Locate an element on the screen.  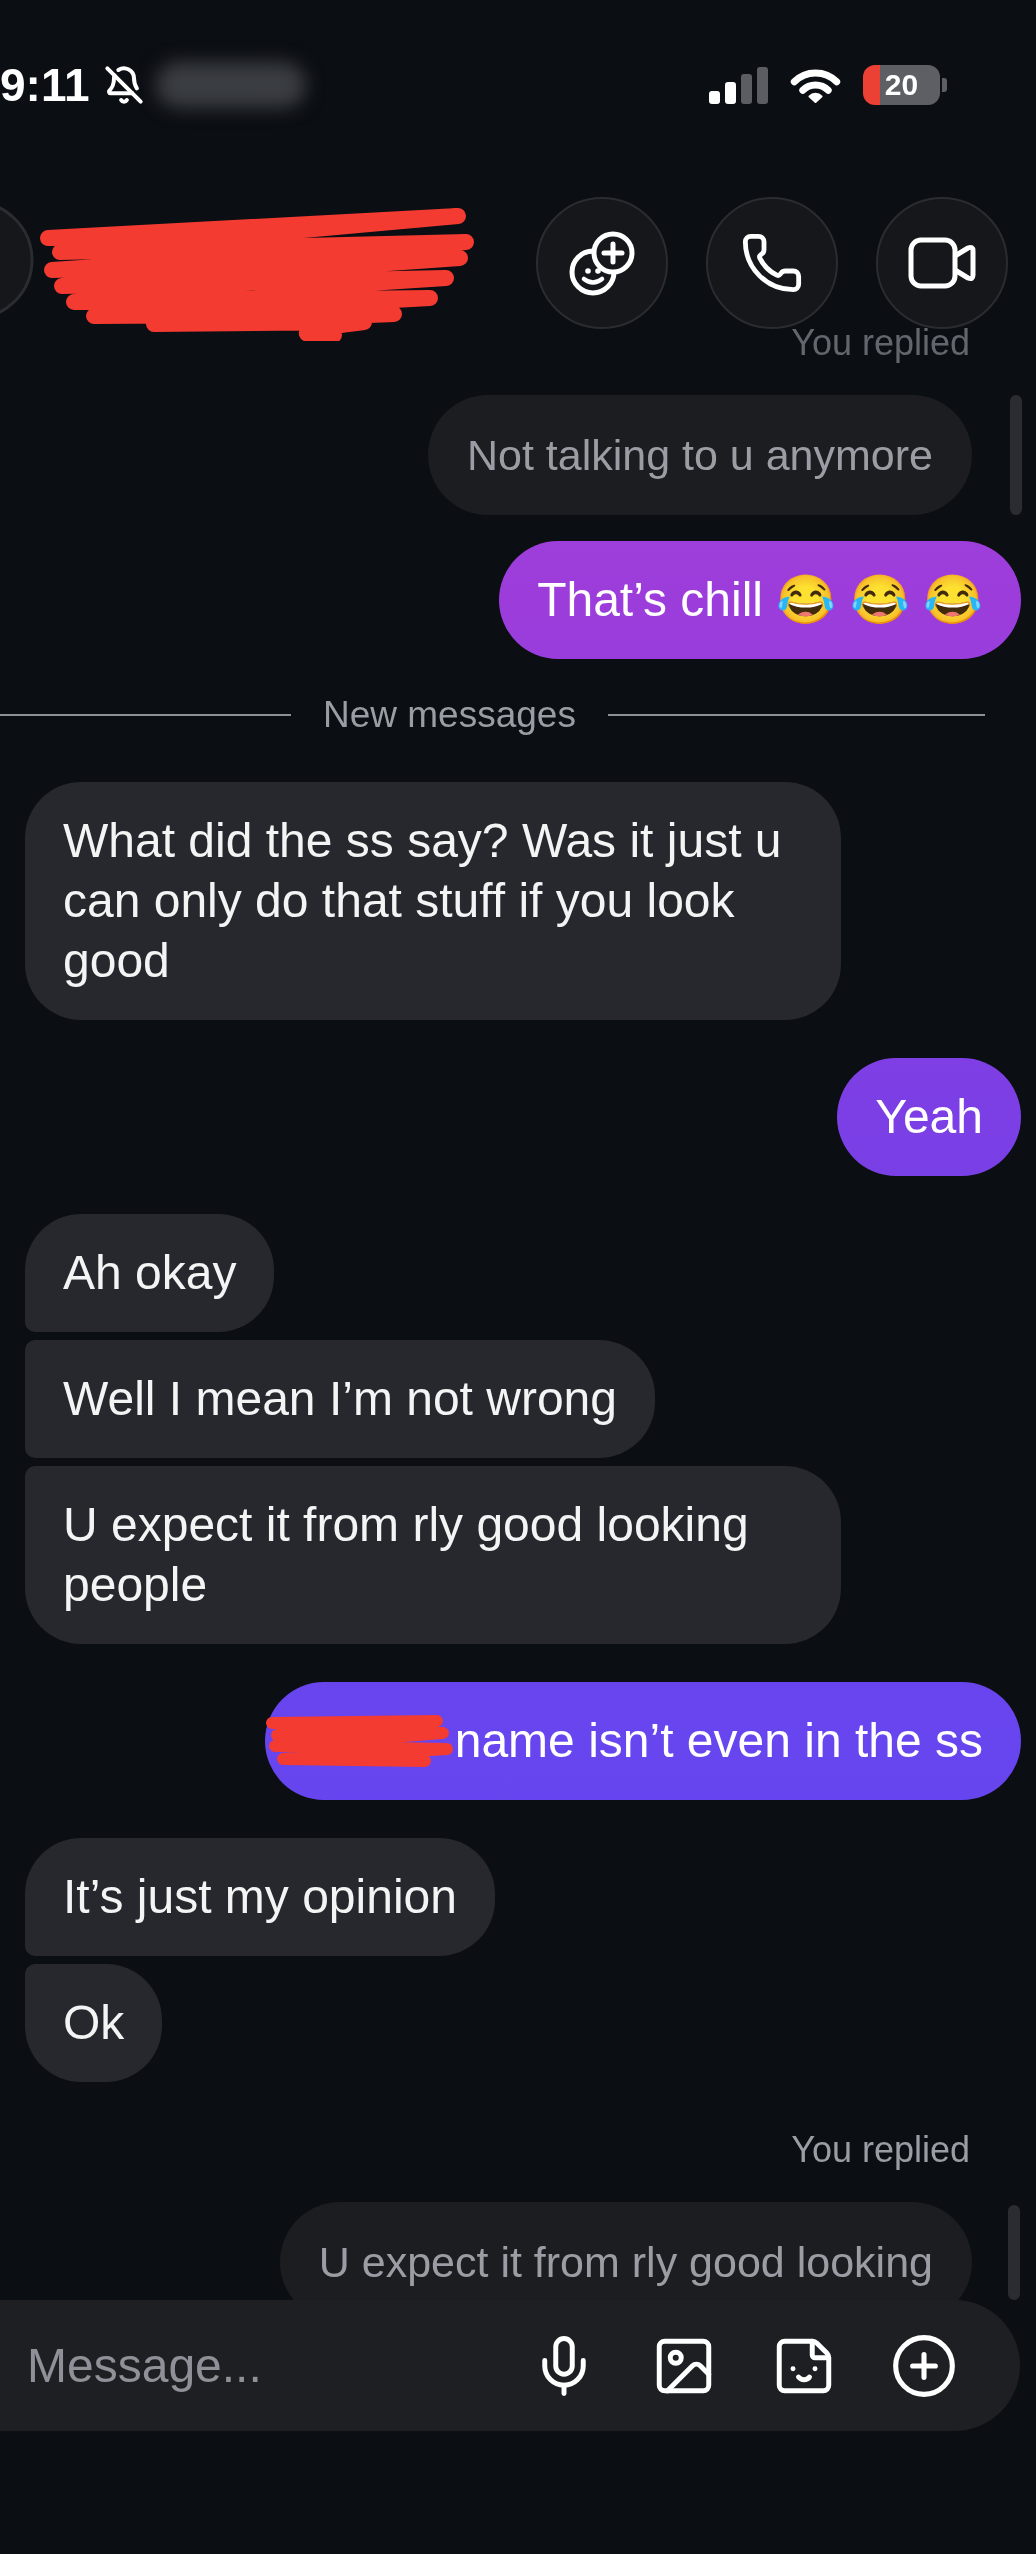
message-bubble: Ah okay is located at coordinates (150, 1273).